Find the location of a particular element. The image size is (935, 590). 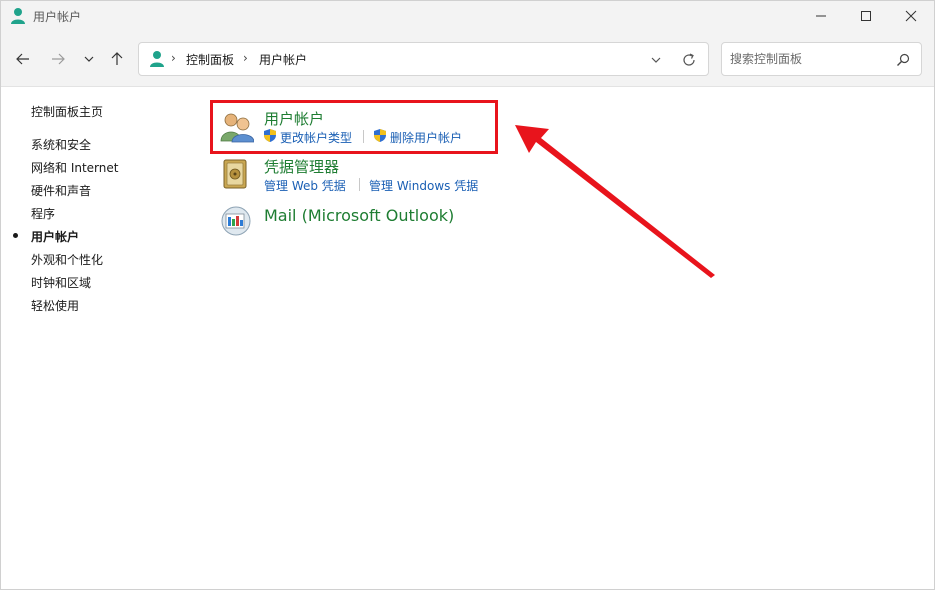

navigation-bar: › 控制面板 › 用户帐户 is located at coordinates (467, 59).